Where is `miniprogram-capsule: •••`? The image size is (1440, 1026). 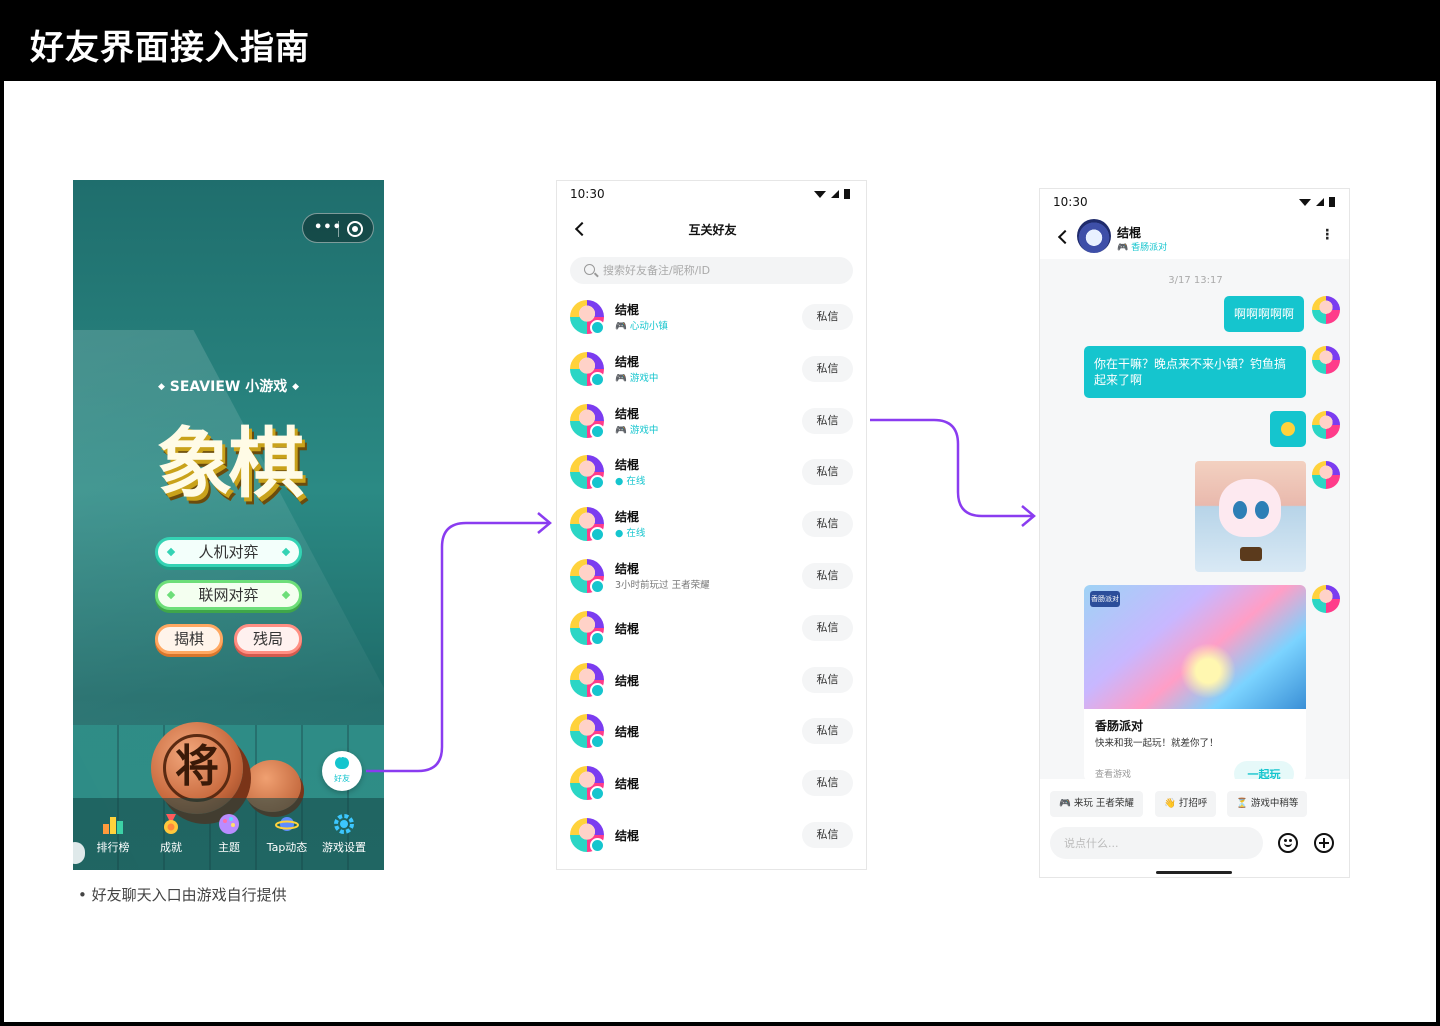
miniprogram-capsule: ••• is located at coordinates (338, 228).